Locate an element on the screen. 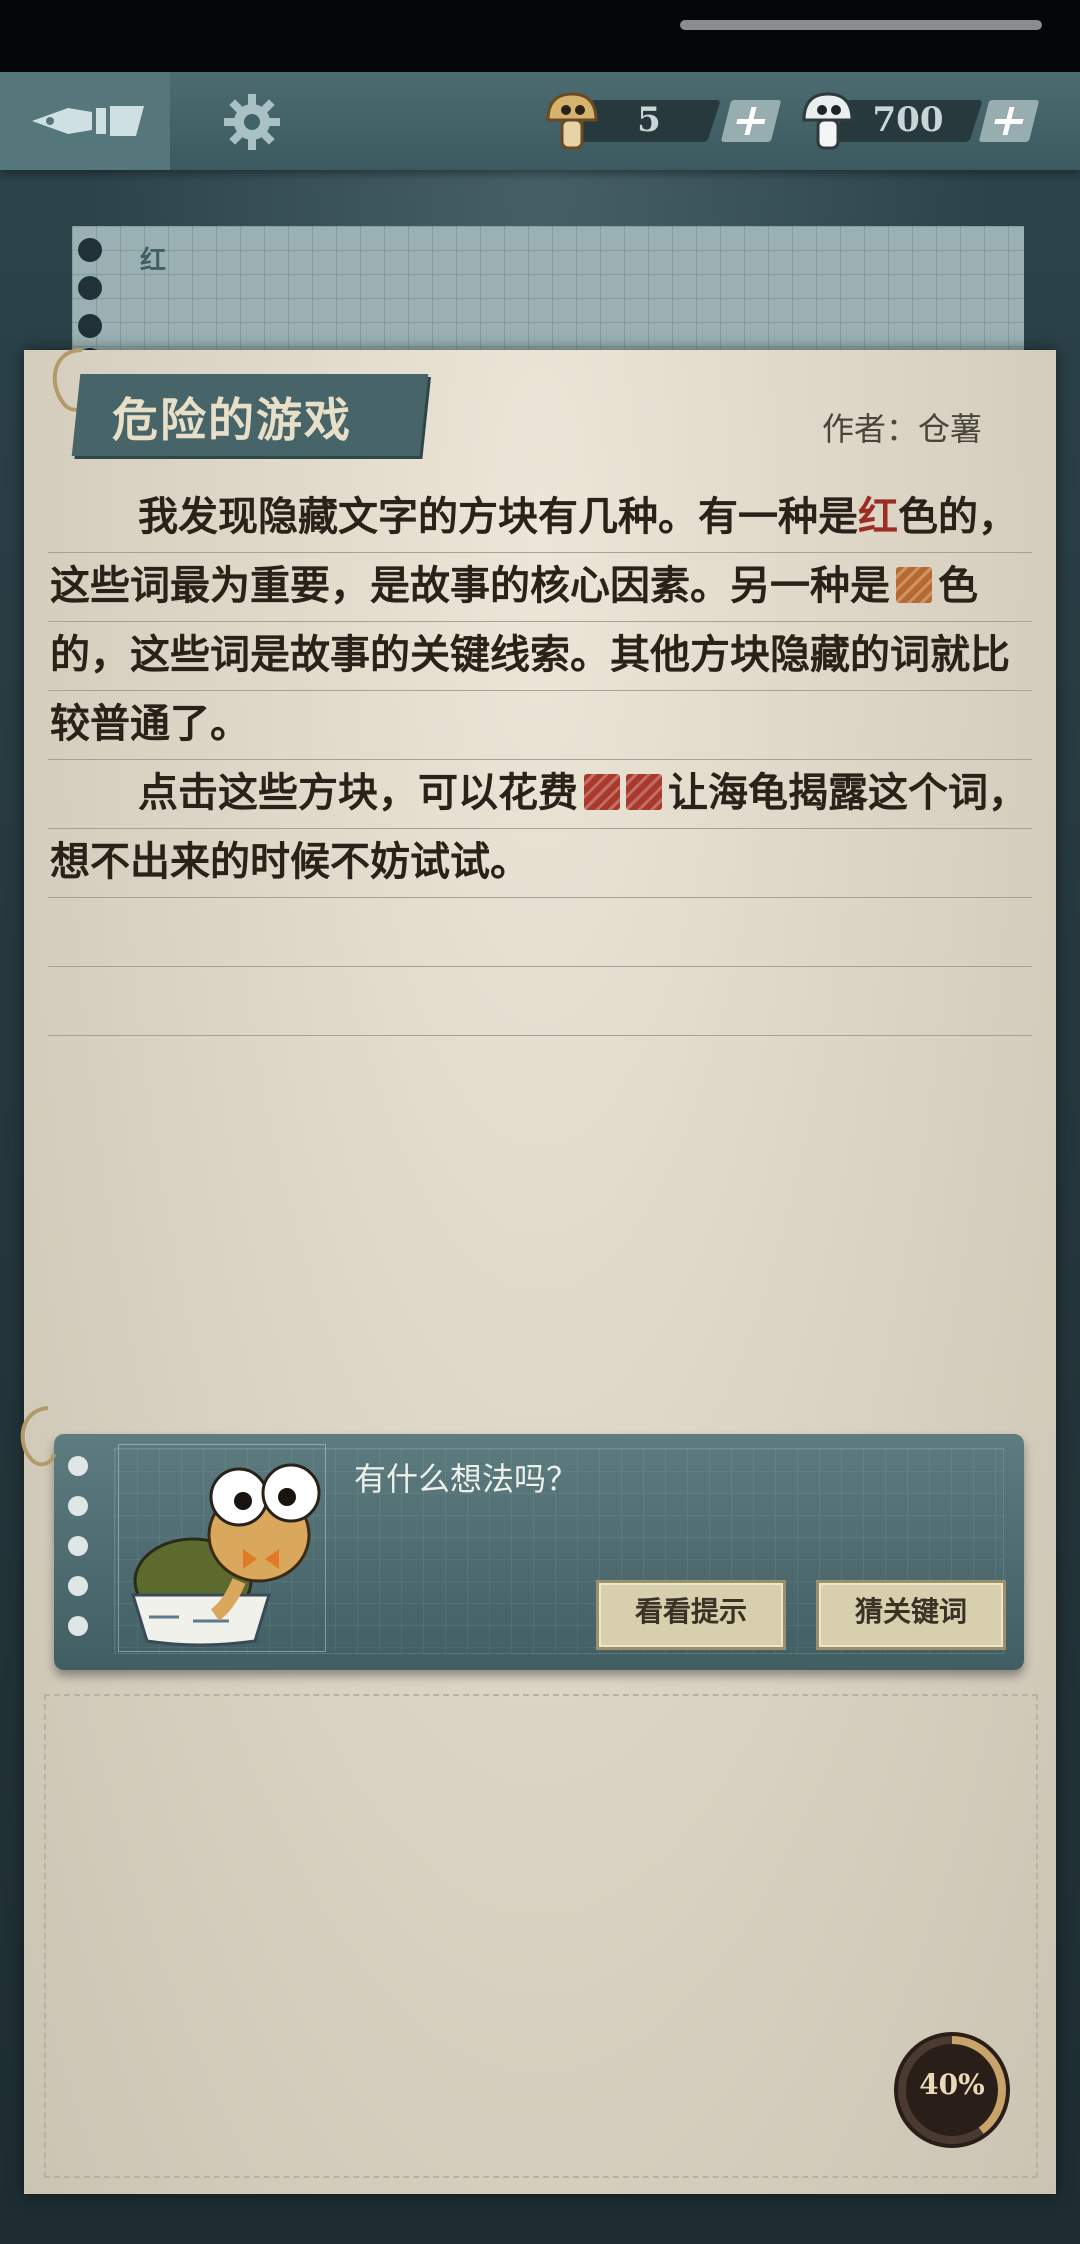  coin-currency-value: 700 is located at coordinates (908, 120).